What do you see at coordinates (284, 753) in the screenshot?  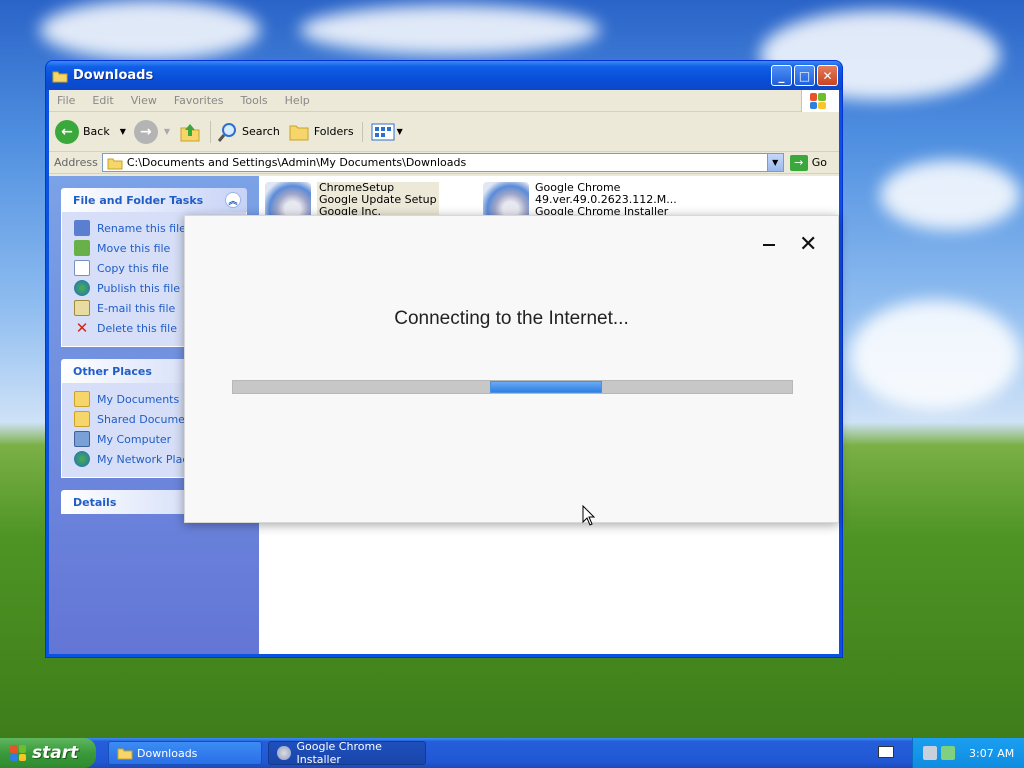 I see `installer-icon` at bounding box center [284, 753].